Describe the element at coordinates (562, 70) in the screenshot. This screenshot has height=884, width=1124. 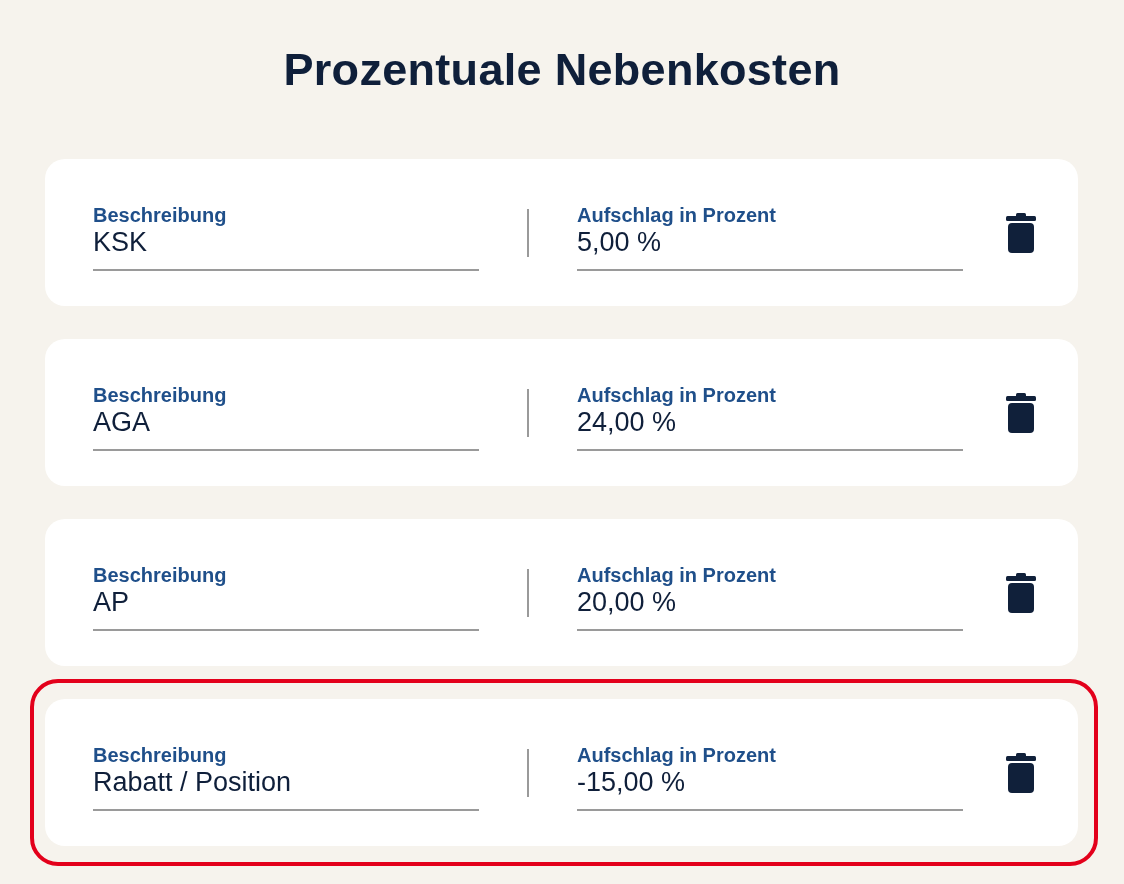
I see `page-title: Prozentuale Nebenkosten` at that location.